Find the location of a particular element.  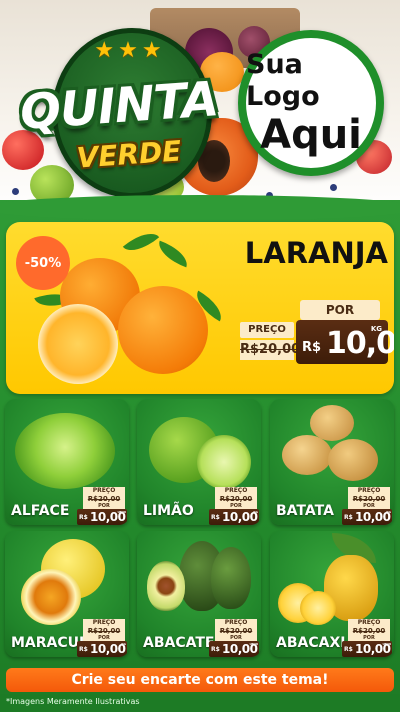

product-card-maracuja: MARACUJÁ PREÇO R$20,00 POR R$ 10,00 KG is located at coordinates (67, 594).